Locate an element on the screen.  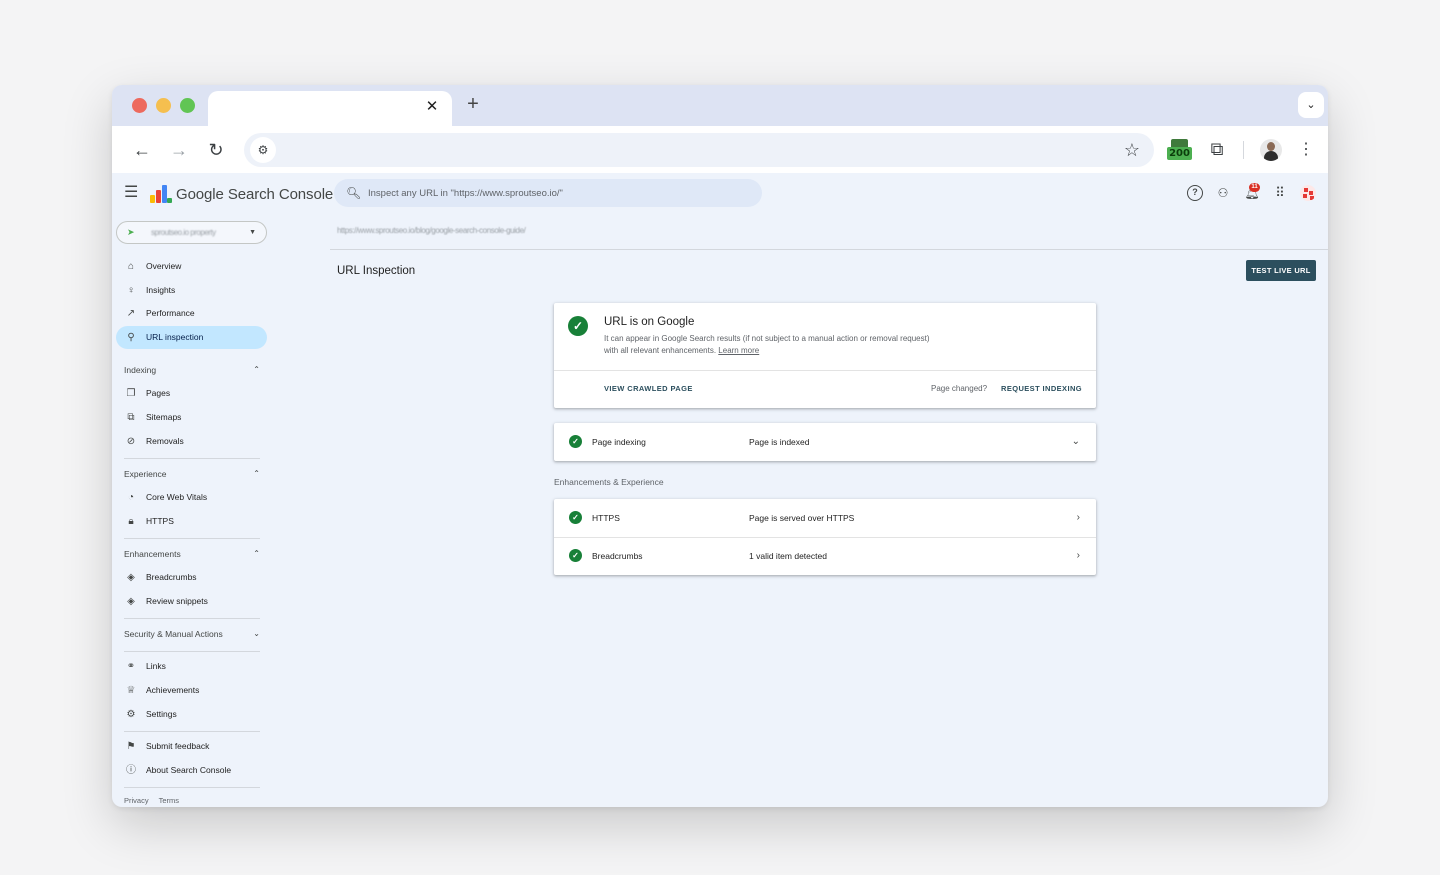
terms-link: Terms is located at coordinates (169, 800).